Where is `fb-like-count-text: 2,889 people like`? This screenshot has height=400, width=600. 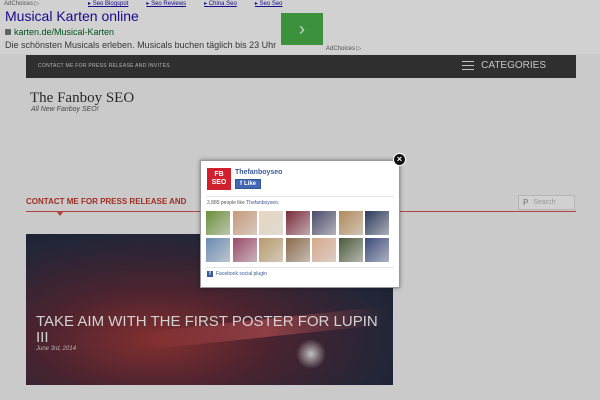 fb-like-count-text: 2,889 people like is located at coordinates (226, 203).